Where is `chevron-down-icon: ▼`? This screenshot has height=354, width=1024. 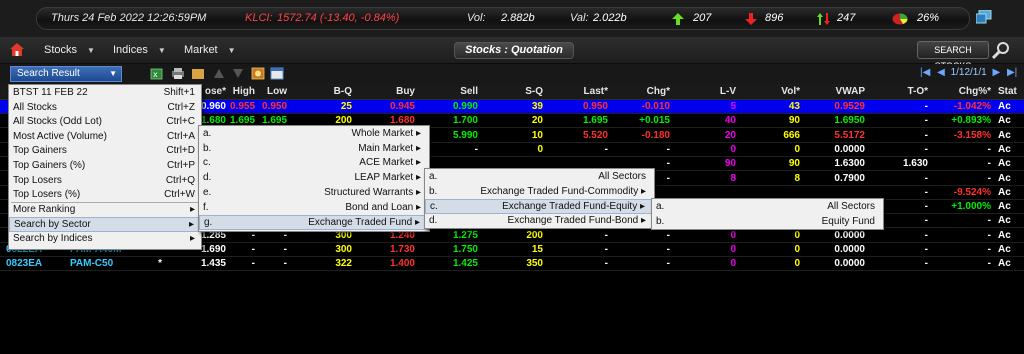
chevron-down-icon: ▼ is located at coordinates (91, 50).